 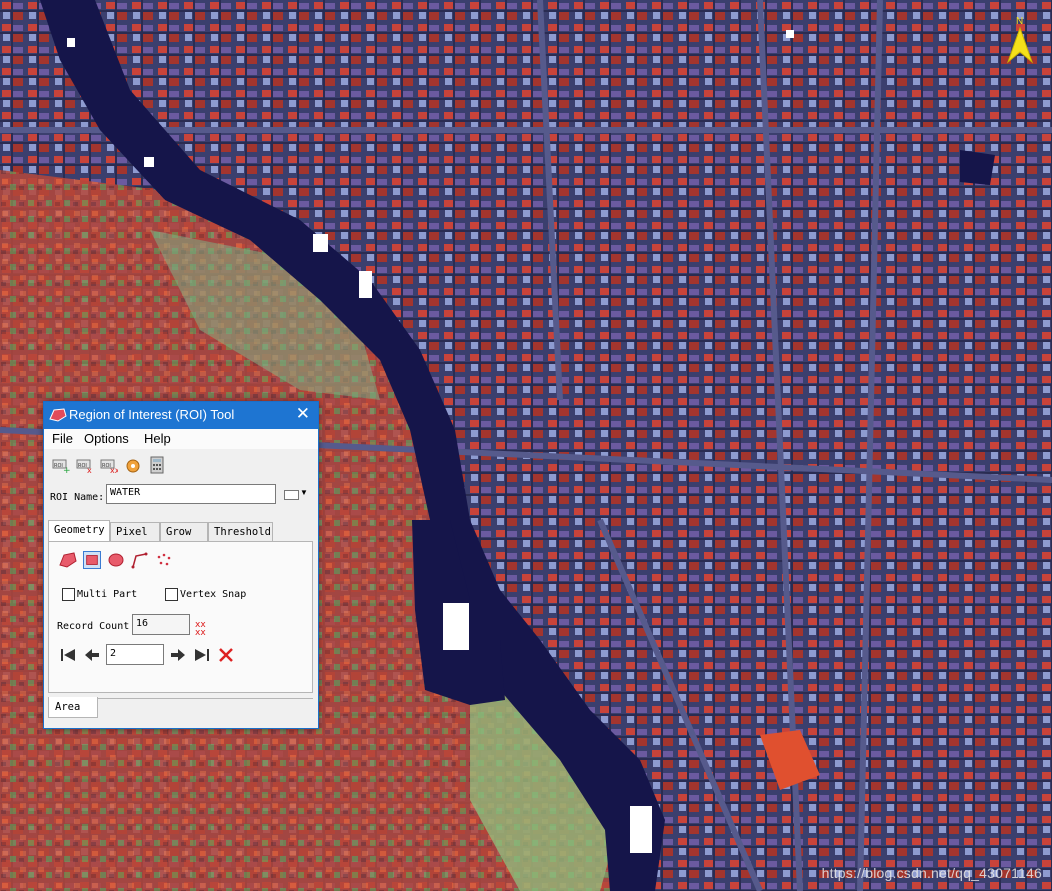 What do you see at coordinates (161, 624) in the screenshot?
I see `record-count-field: 16` at bounding box center [161, 624].